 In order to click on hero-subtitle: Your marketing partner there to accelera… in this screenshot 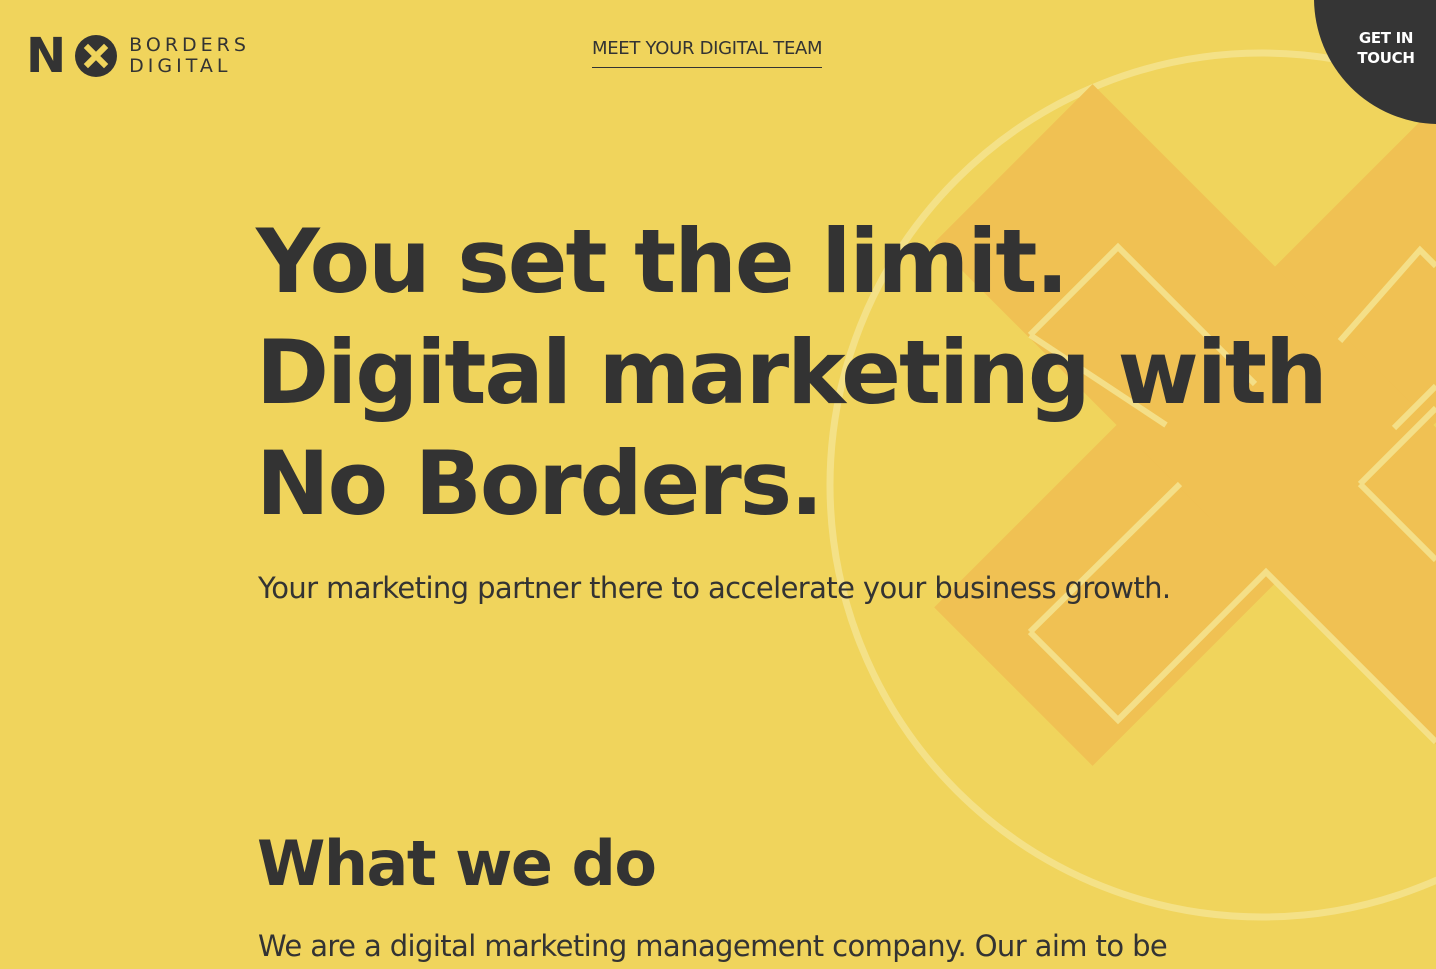, I will do `click(714, 588)`.